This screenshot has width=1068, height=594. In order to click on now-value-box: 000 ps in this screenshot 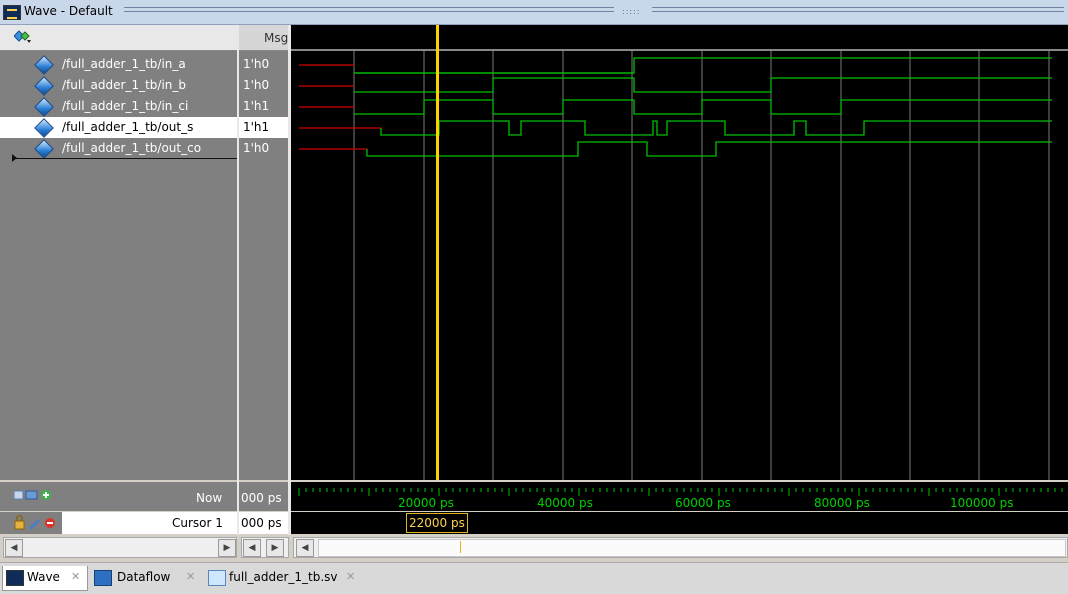, I will do `click(263, 496)`.